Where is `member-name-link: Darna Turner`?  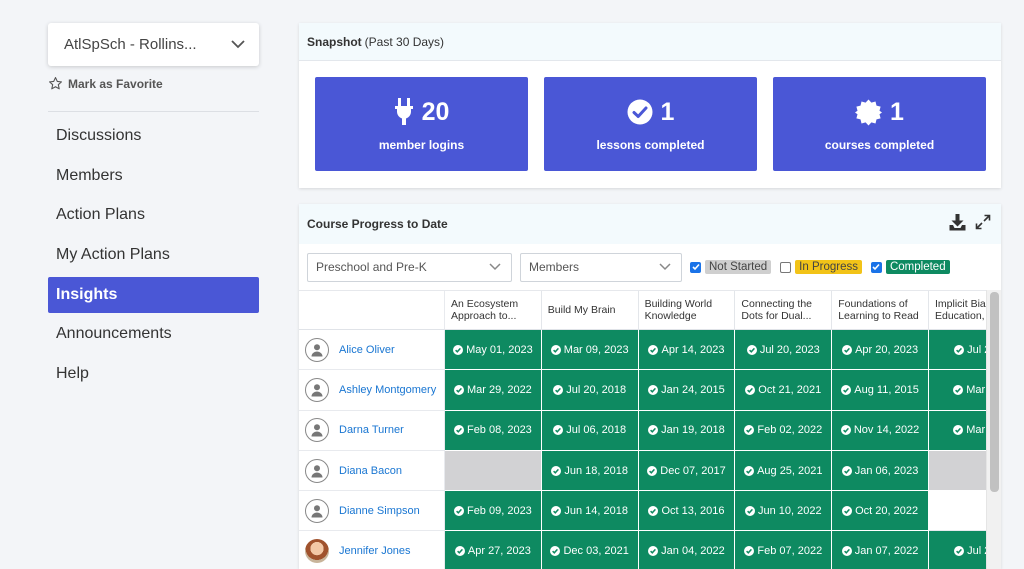
member-name-link: Darna Turner is located at coordinates (371, 430).